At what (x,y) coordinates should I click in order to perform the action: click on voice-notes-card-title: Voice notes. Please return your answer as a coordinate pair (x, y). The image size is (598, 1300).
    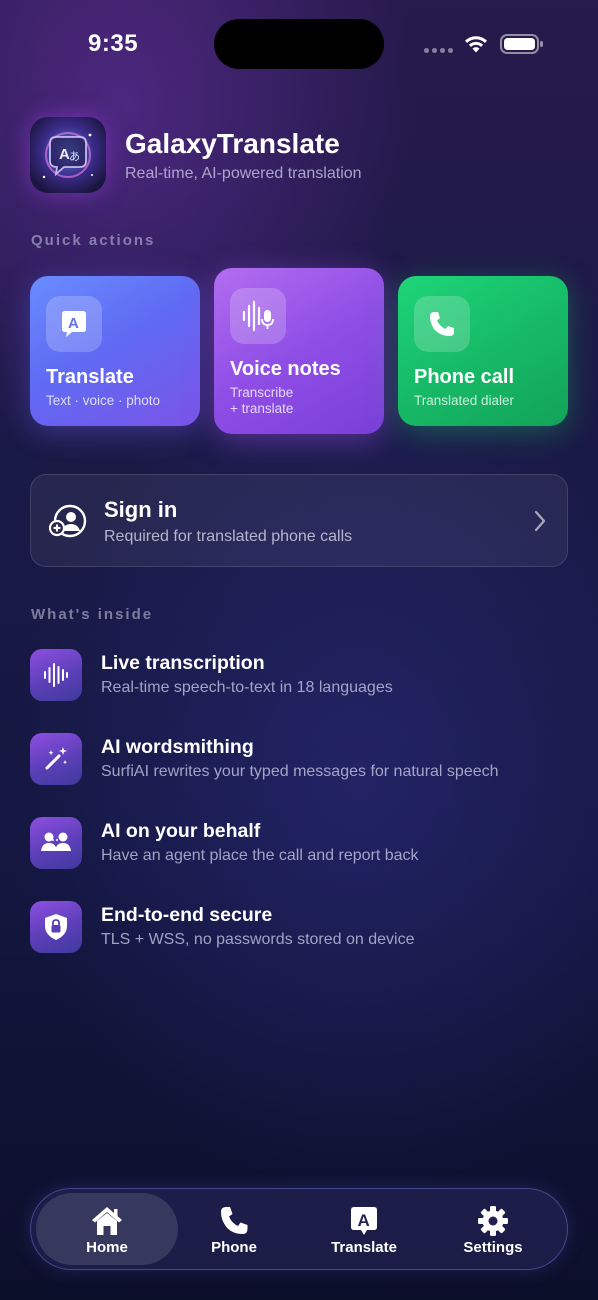
    Looking at the image, I should click on (285, 369).